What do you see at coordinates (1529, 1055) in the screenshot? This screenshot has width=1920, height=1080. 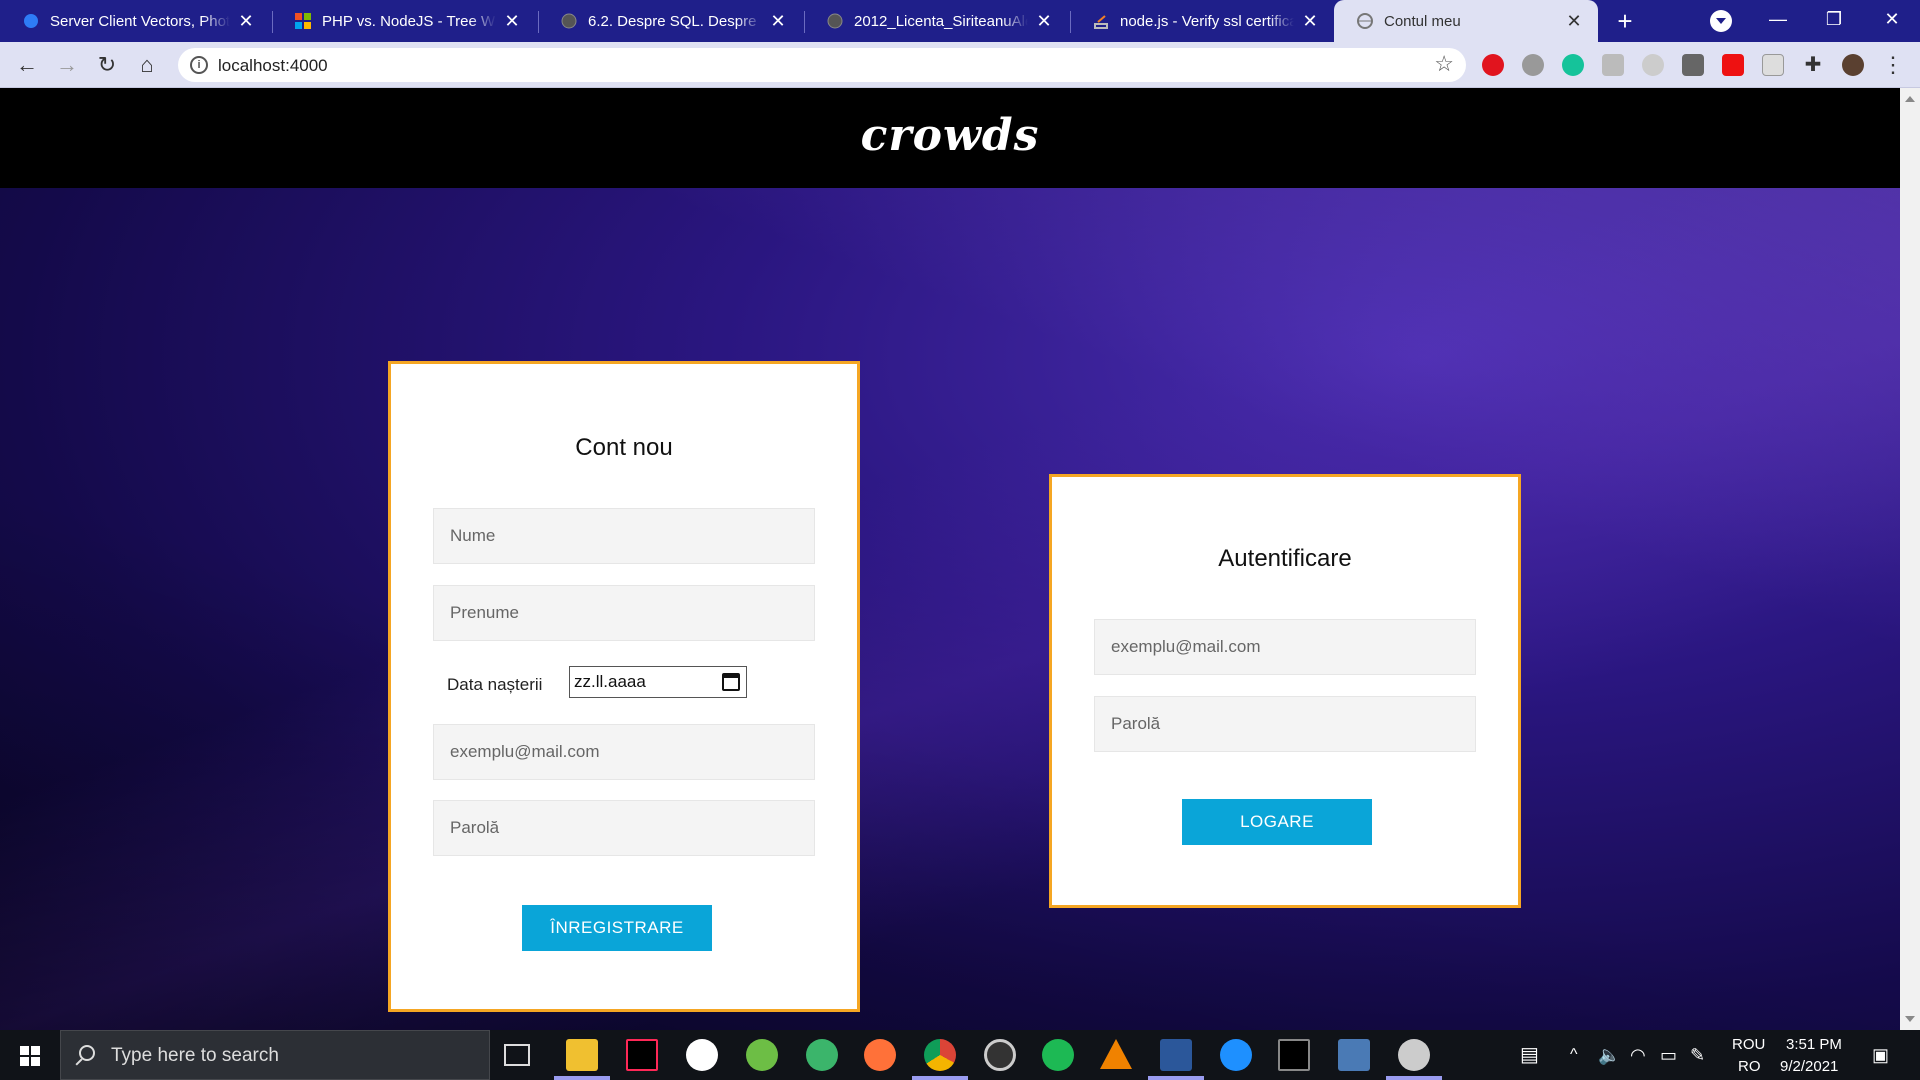 I see `action-center-news-icon: ▤` at bounding box center [1529, 1055].